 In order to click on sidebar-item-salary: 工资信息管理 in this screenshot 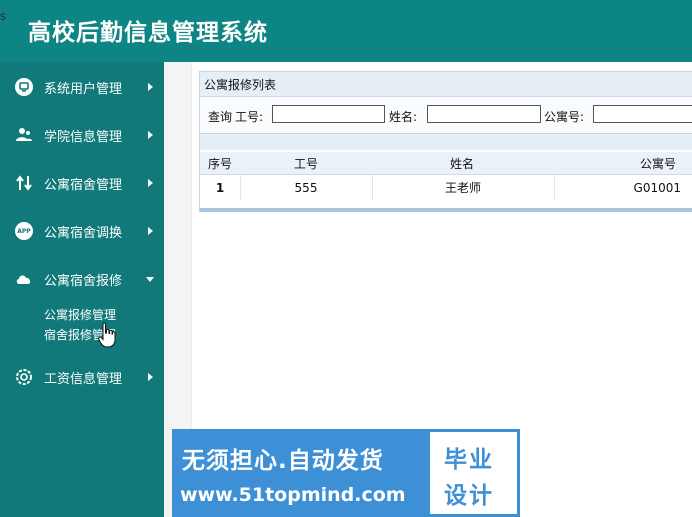, I will do `click(82, 377)`.